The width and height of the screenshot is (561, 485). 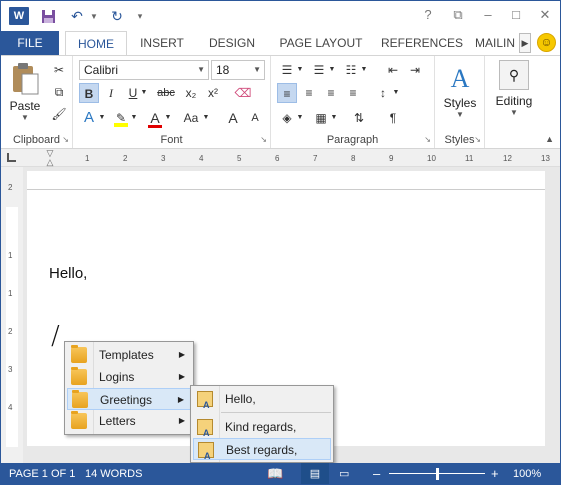 I want to click on shading-icon: ◈, so click(x=287, y=118).